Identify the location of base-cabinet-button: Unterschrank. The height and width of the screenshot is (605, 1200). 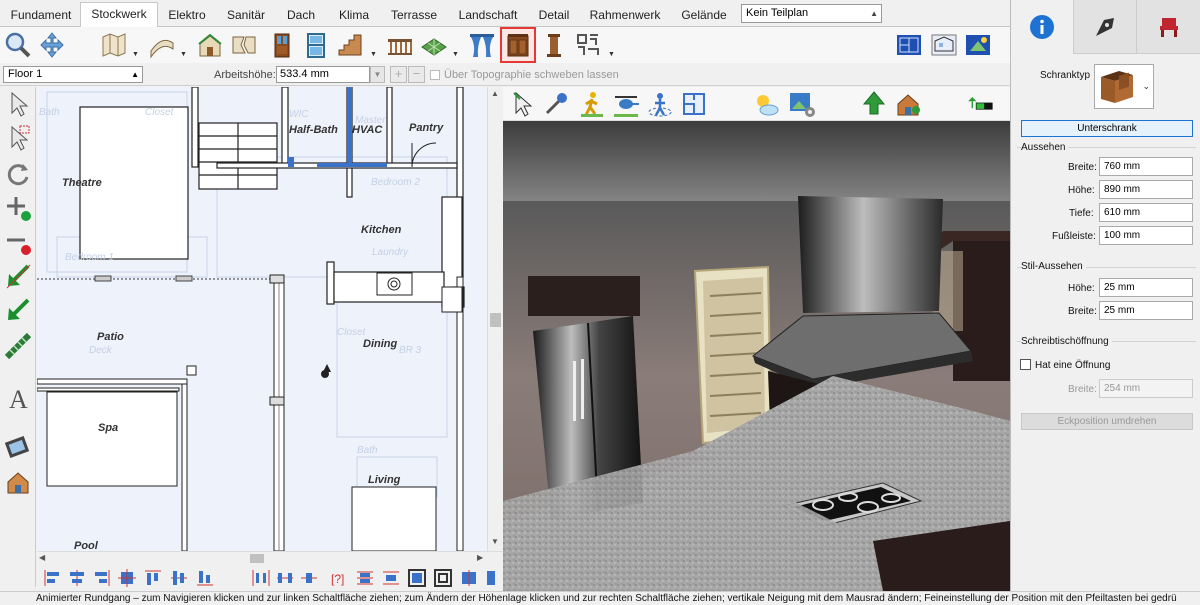
(1107, 128).